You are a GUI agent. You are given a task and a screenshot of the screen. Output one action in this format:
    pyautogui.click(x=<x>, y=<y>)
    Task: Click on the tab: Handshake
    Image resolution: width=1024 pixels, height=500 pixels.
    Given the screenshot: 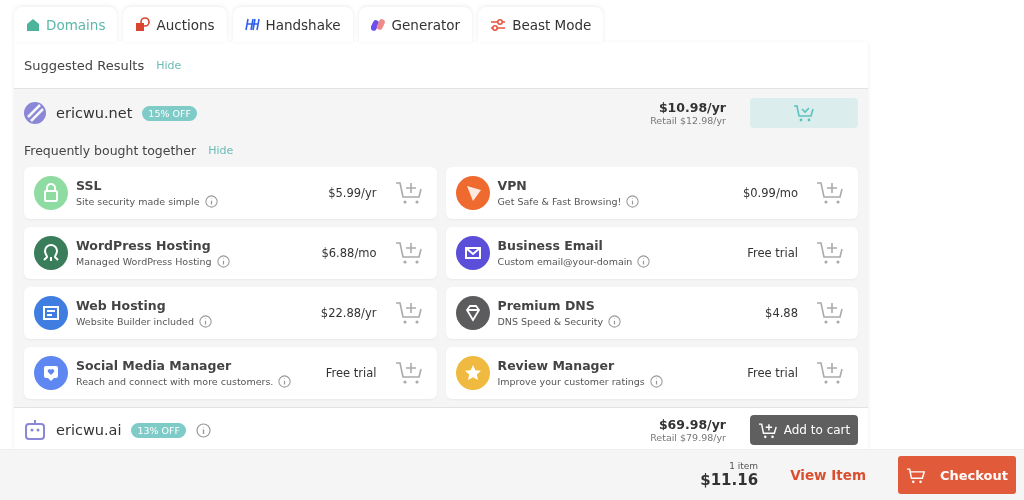 What is the action you would take?
    pyautogui.click(x=292, y=24)
    